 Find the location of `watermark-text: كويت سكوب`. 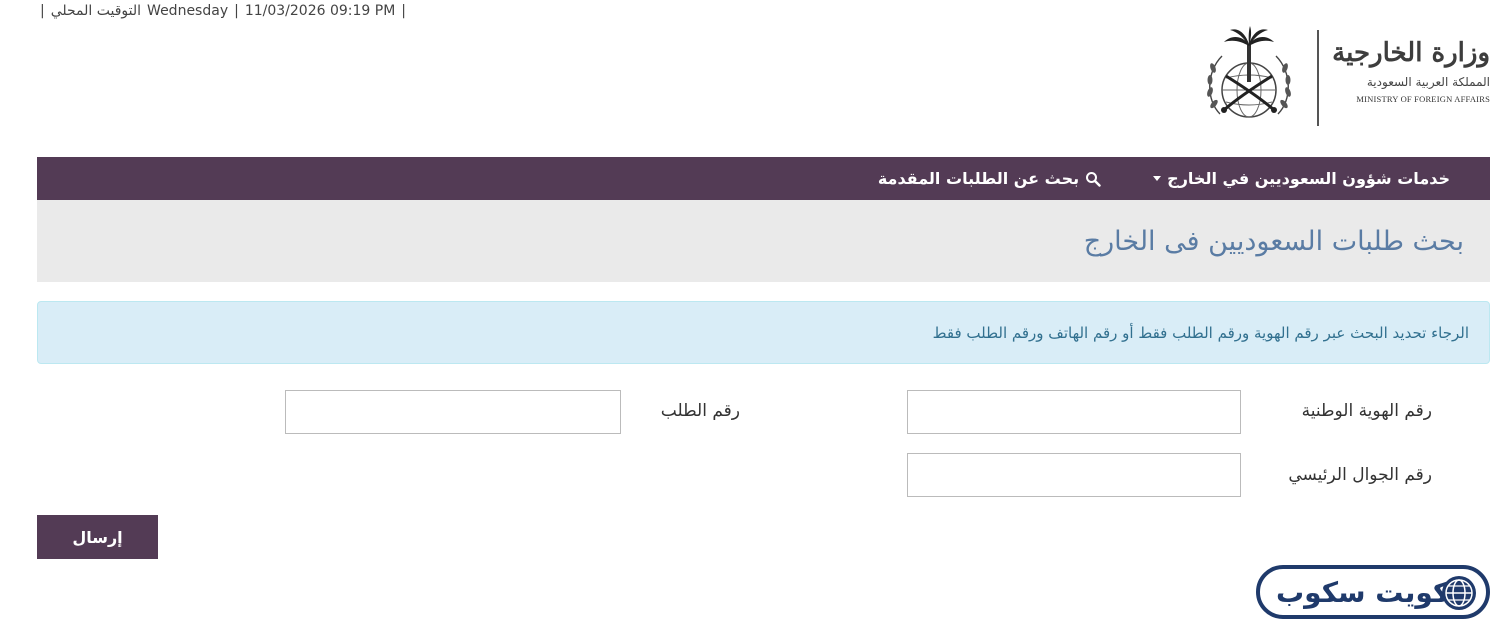

watermark-text: كويت سكوب is located at coordinates (1363, 592).